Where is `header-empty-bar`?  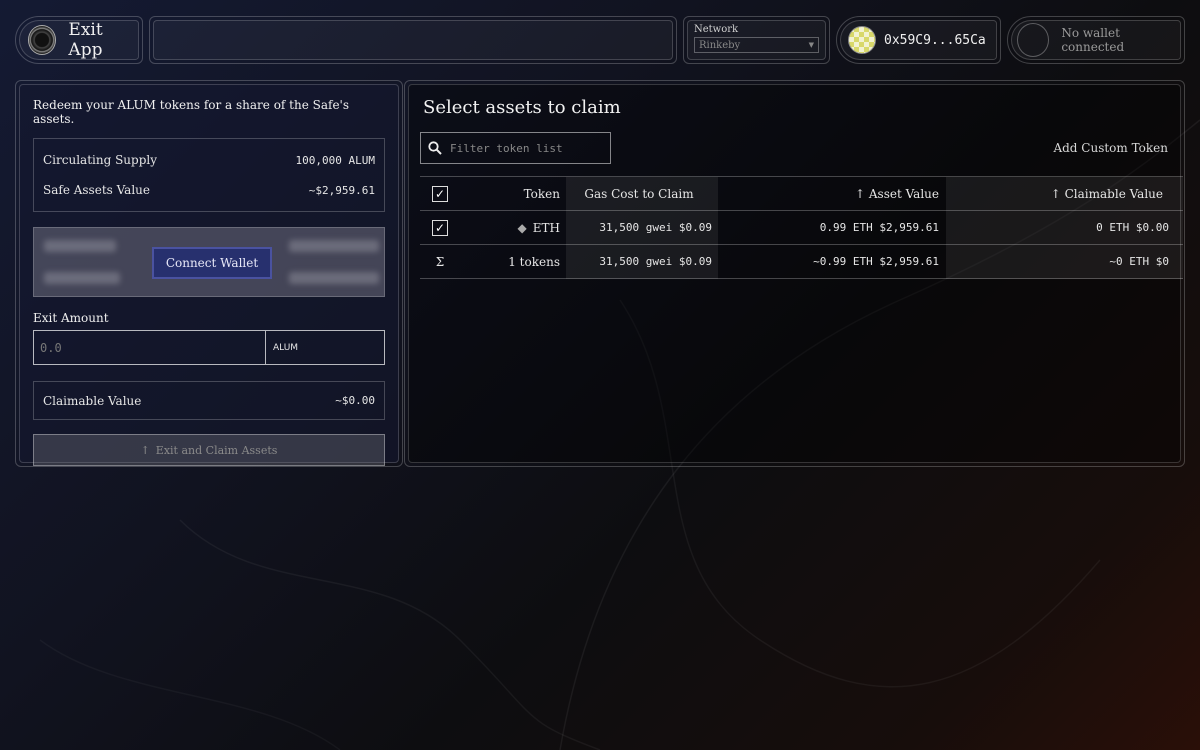 header-empty-bar is located at coordinates (413, 40).